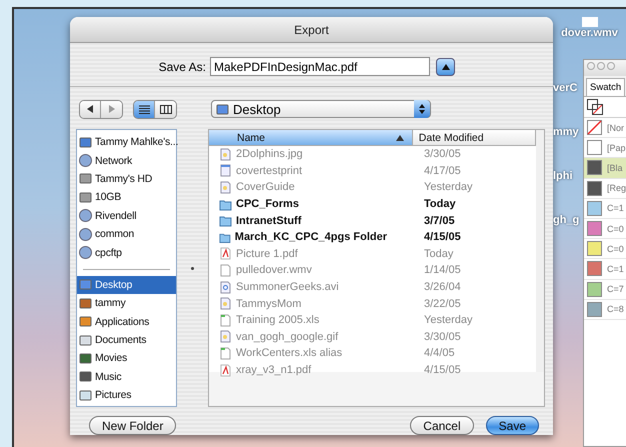  I want to click on sidebar-item: Music, so click(126, 377).